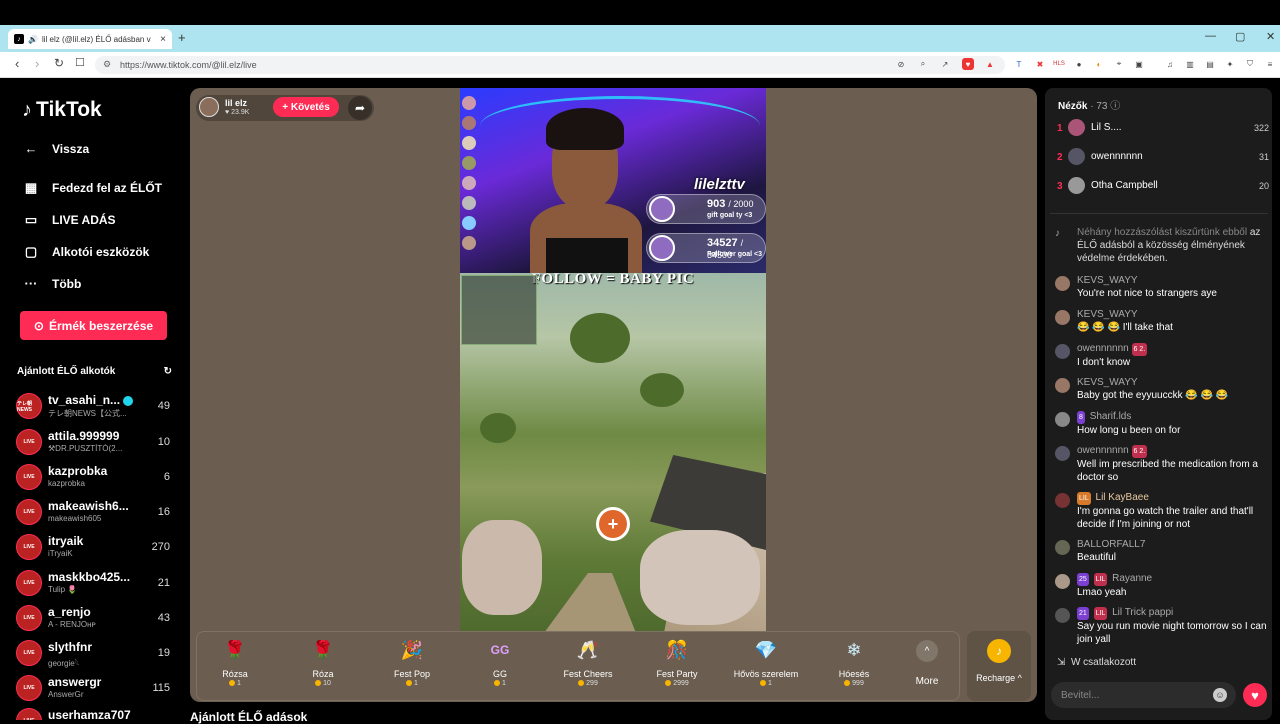  What do you see at coordinates (163, 39) in the screenshot?
I see `close-tab-icon: ×` at bounding box center [163, 39].